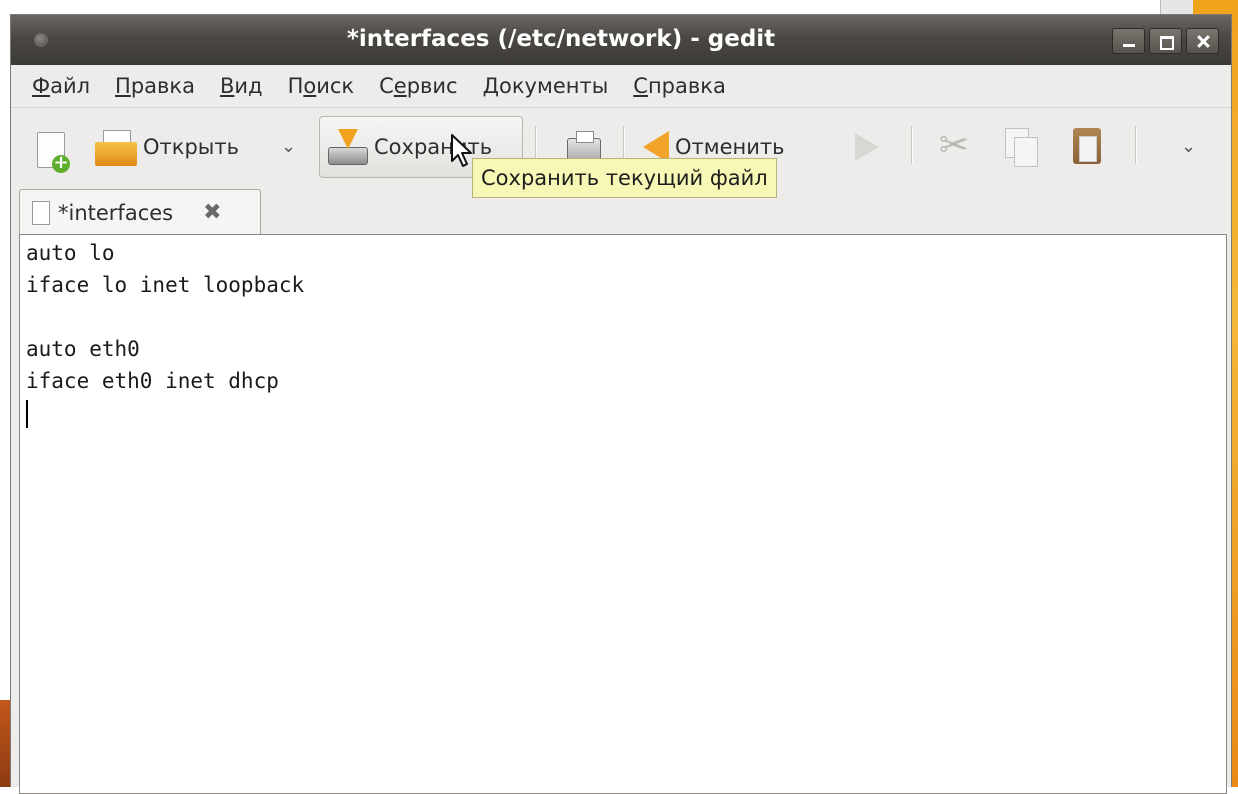 The width and height of the screenshot is (1238, 794). What do you see at coordinates (400, 86) in the screenshot?
I see `menu-tools-accel: е` at bounding box center [400, 86].